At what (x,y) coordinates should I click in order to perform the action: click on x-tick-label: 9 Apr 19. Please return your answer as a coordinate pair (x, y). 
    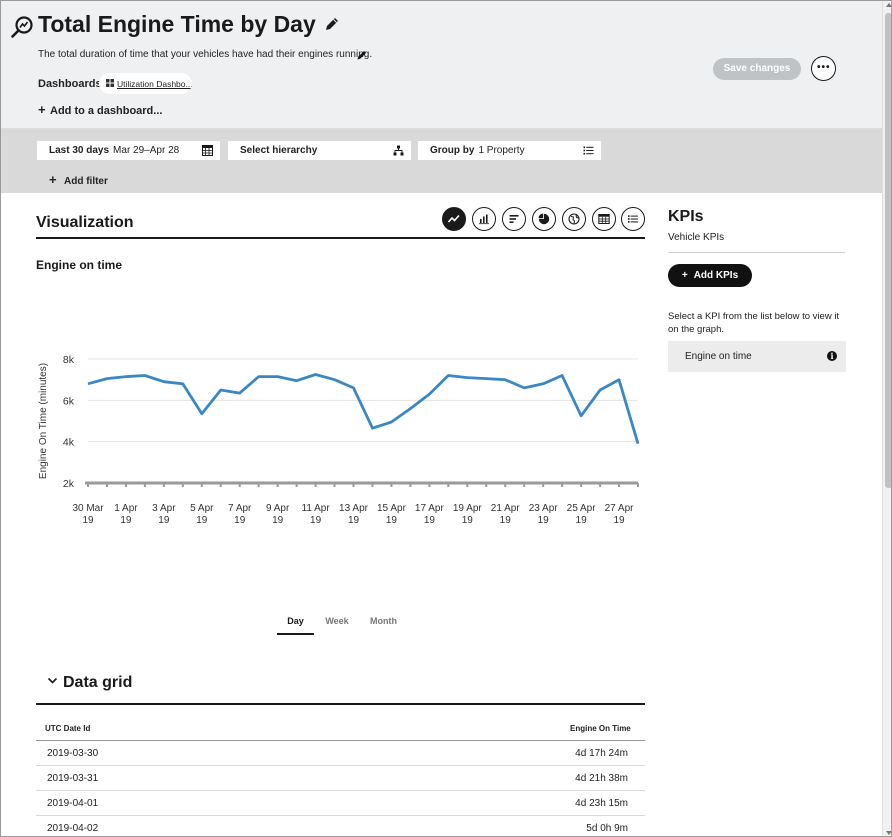
    Looking at the image, I should click on (278, 514).